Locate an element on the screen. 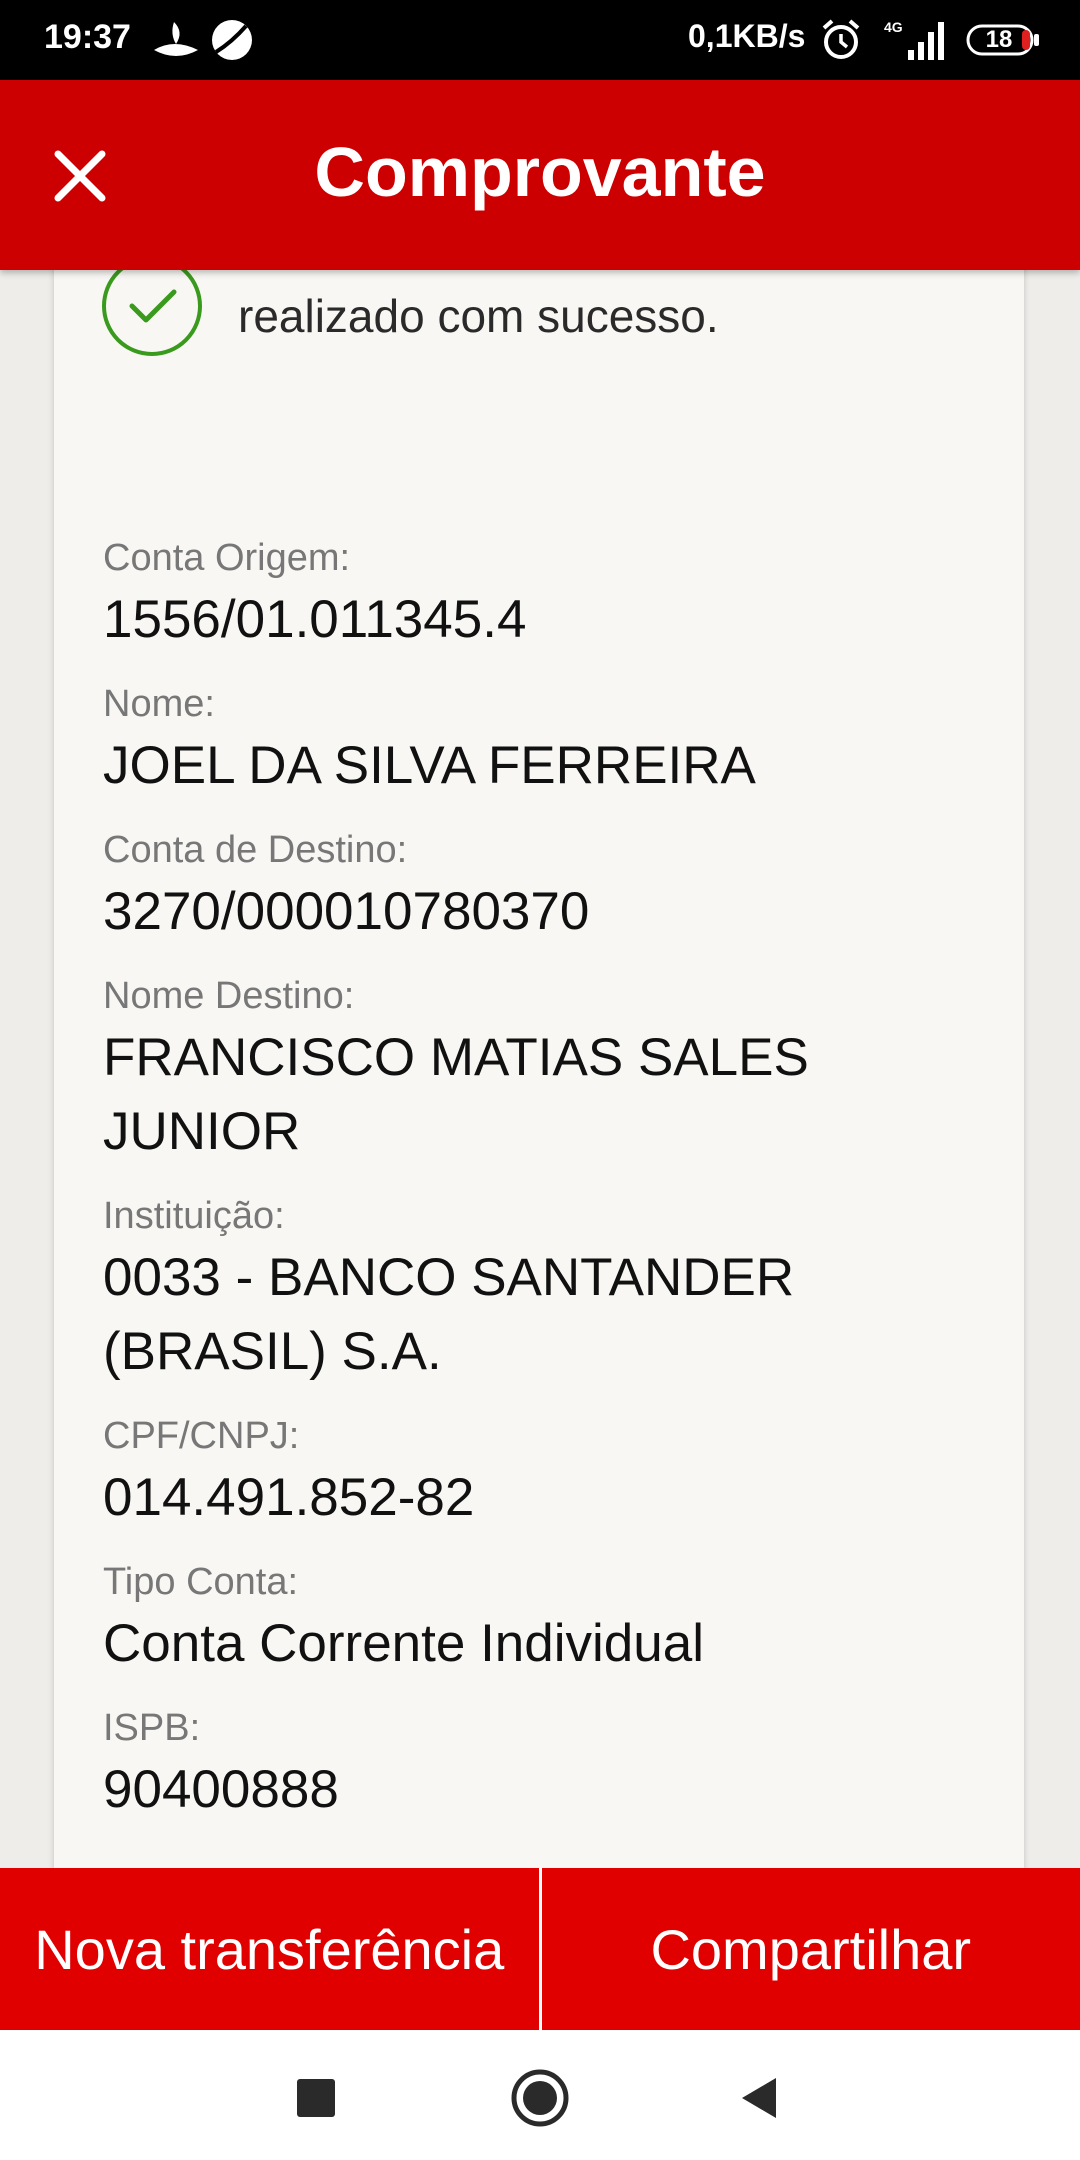  svg-text: 4G is located at coordinates (893, 27).